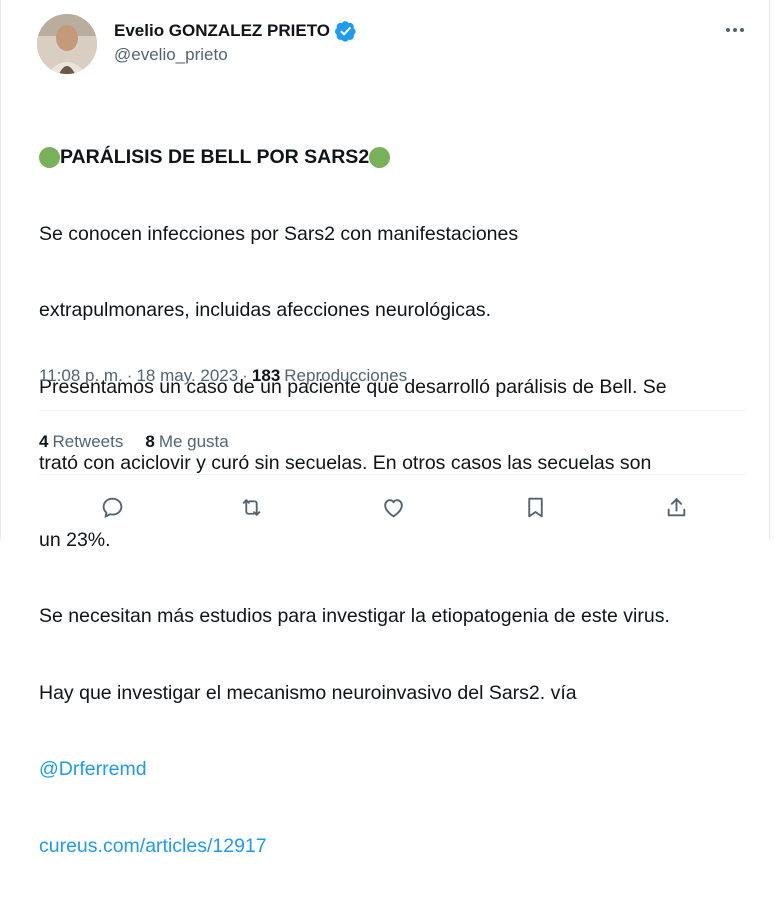 The height and width of the screenshot is (910, 774). I want to click on more-icon, so click(735, 30).